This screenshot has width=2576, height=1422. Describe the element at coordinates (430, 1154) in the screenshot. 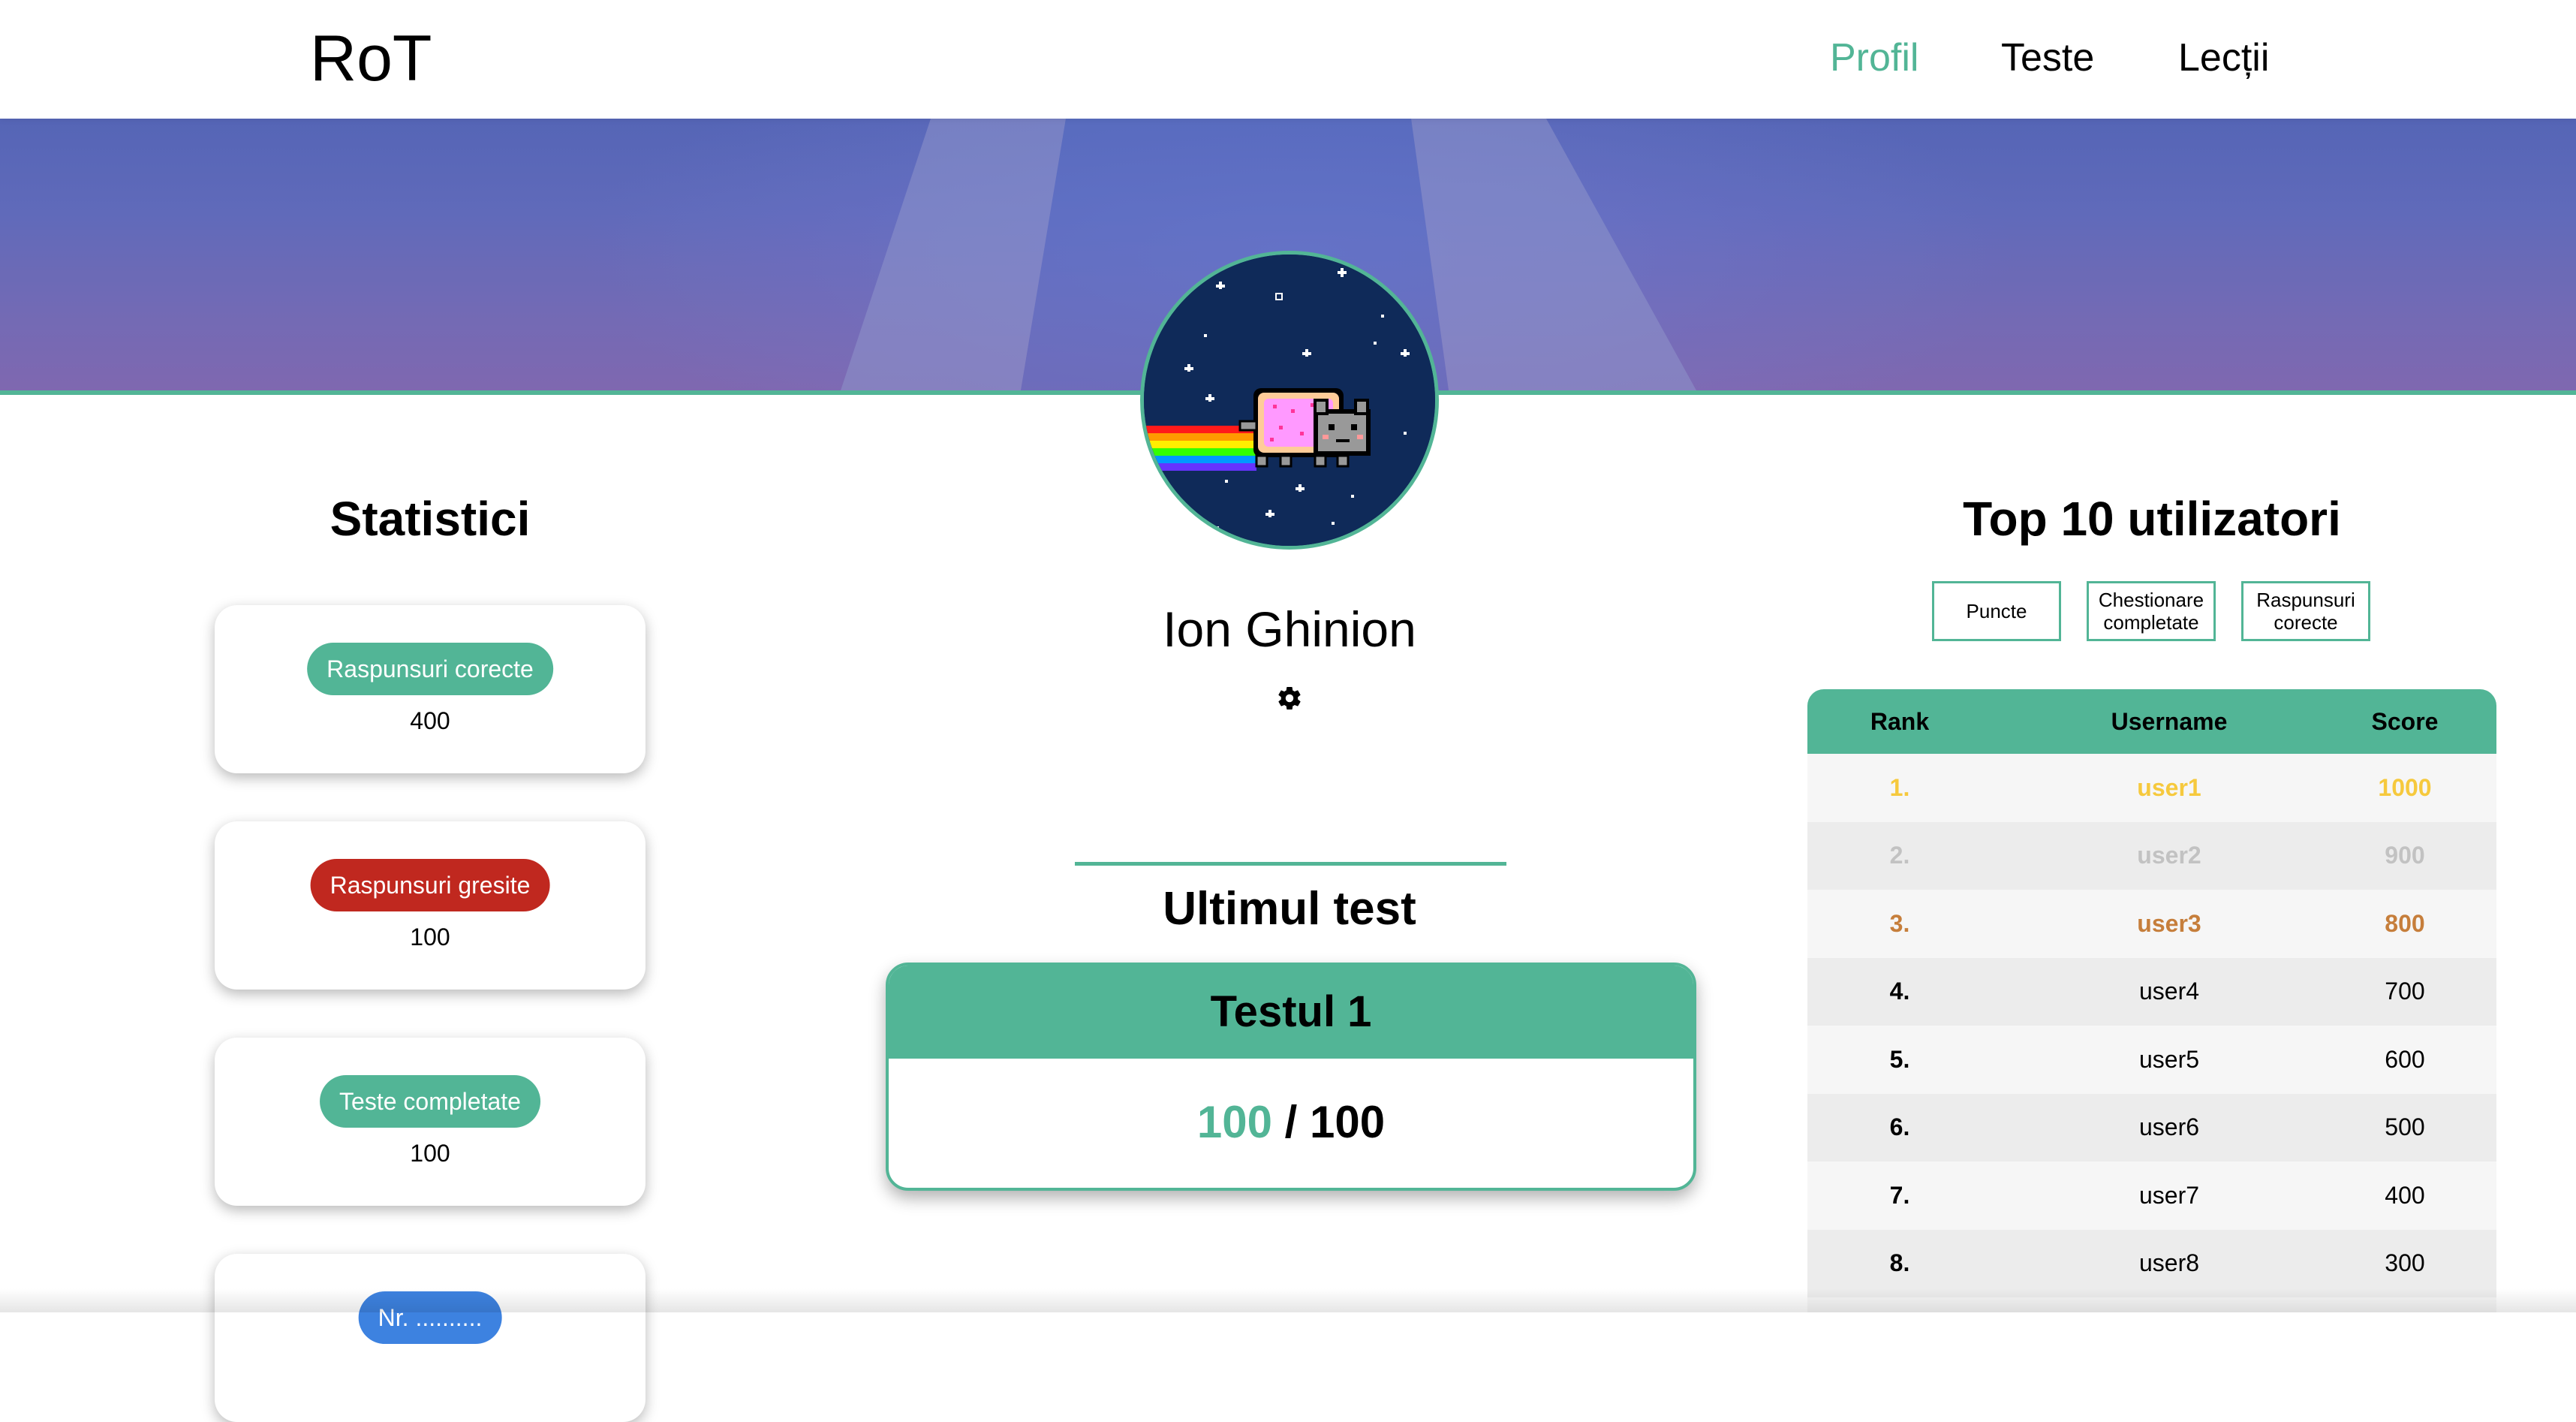

I see `stat-value-tests: 100` at that location.